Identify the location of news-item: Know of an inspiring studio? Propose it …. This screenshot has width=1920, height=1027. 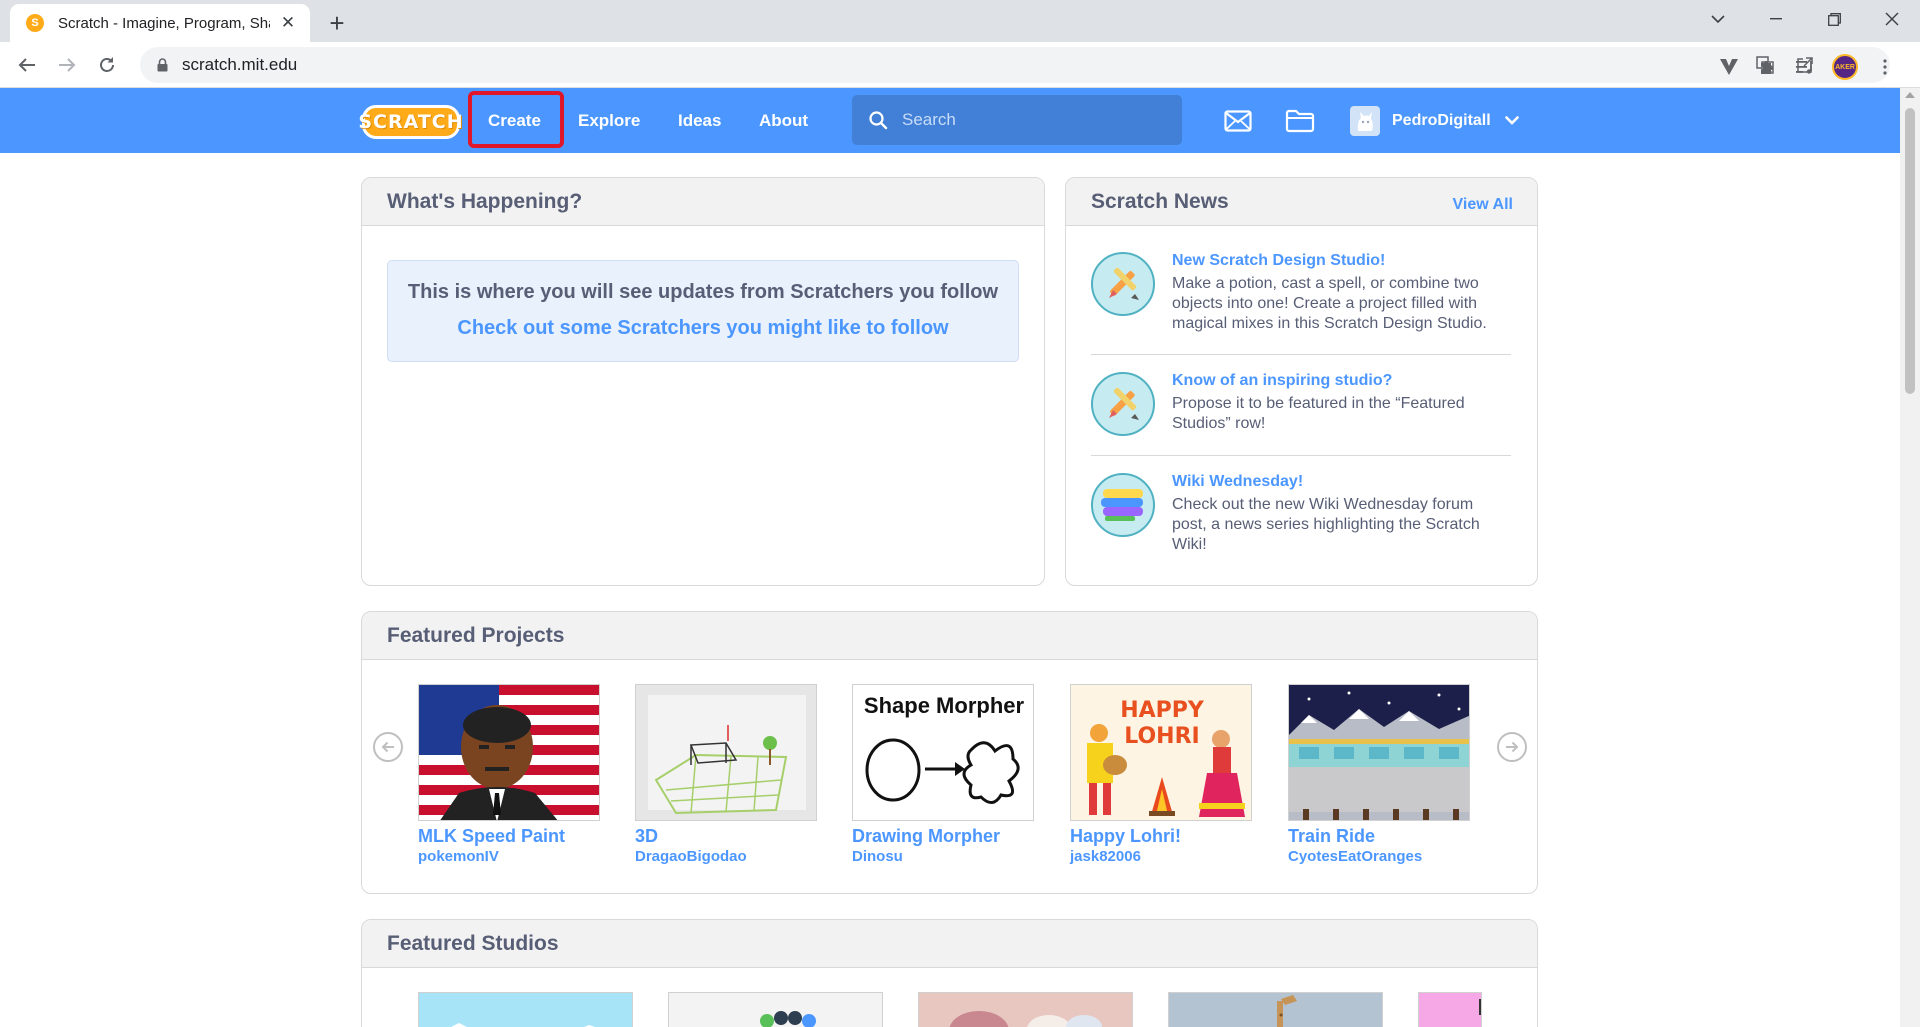
(1301, 404).